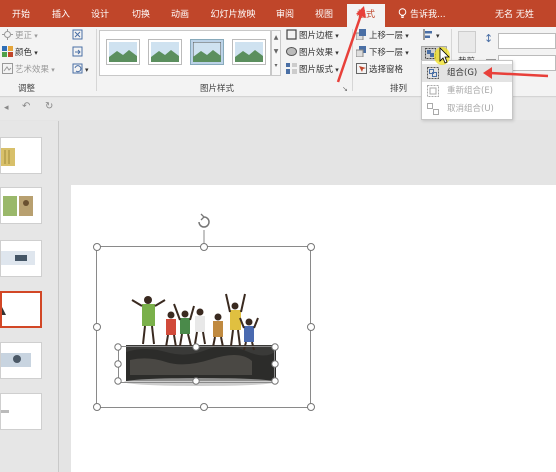 The width and height of the screenshot is (556, 472). I want to click on tab-transitions: 切换, so click(141, 13).